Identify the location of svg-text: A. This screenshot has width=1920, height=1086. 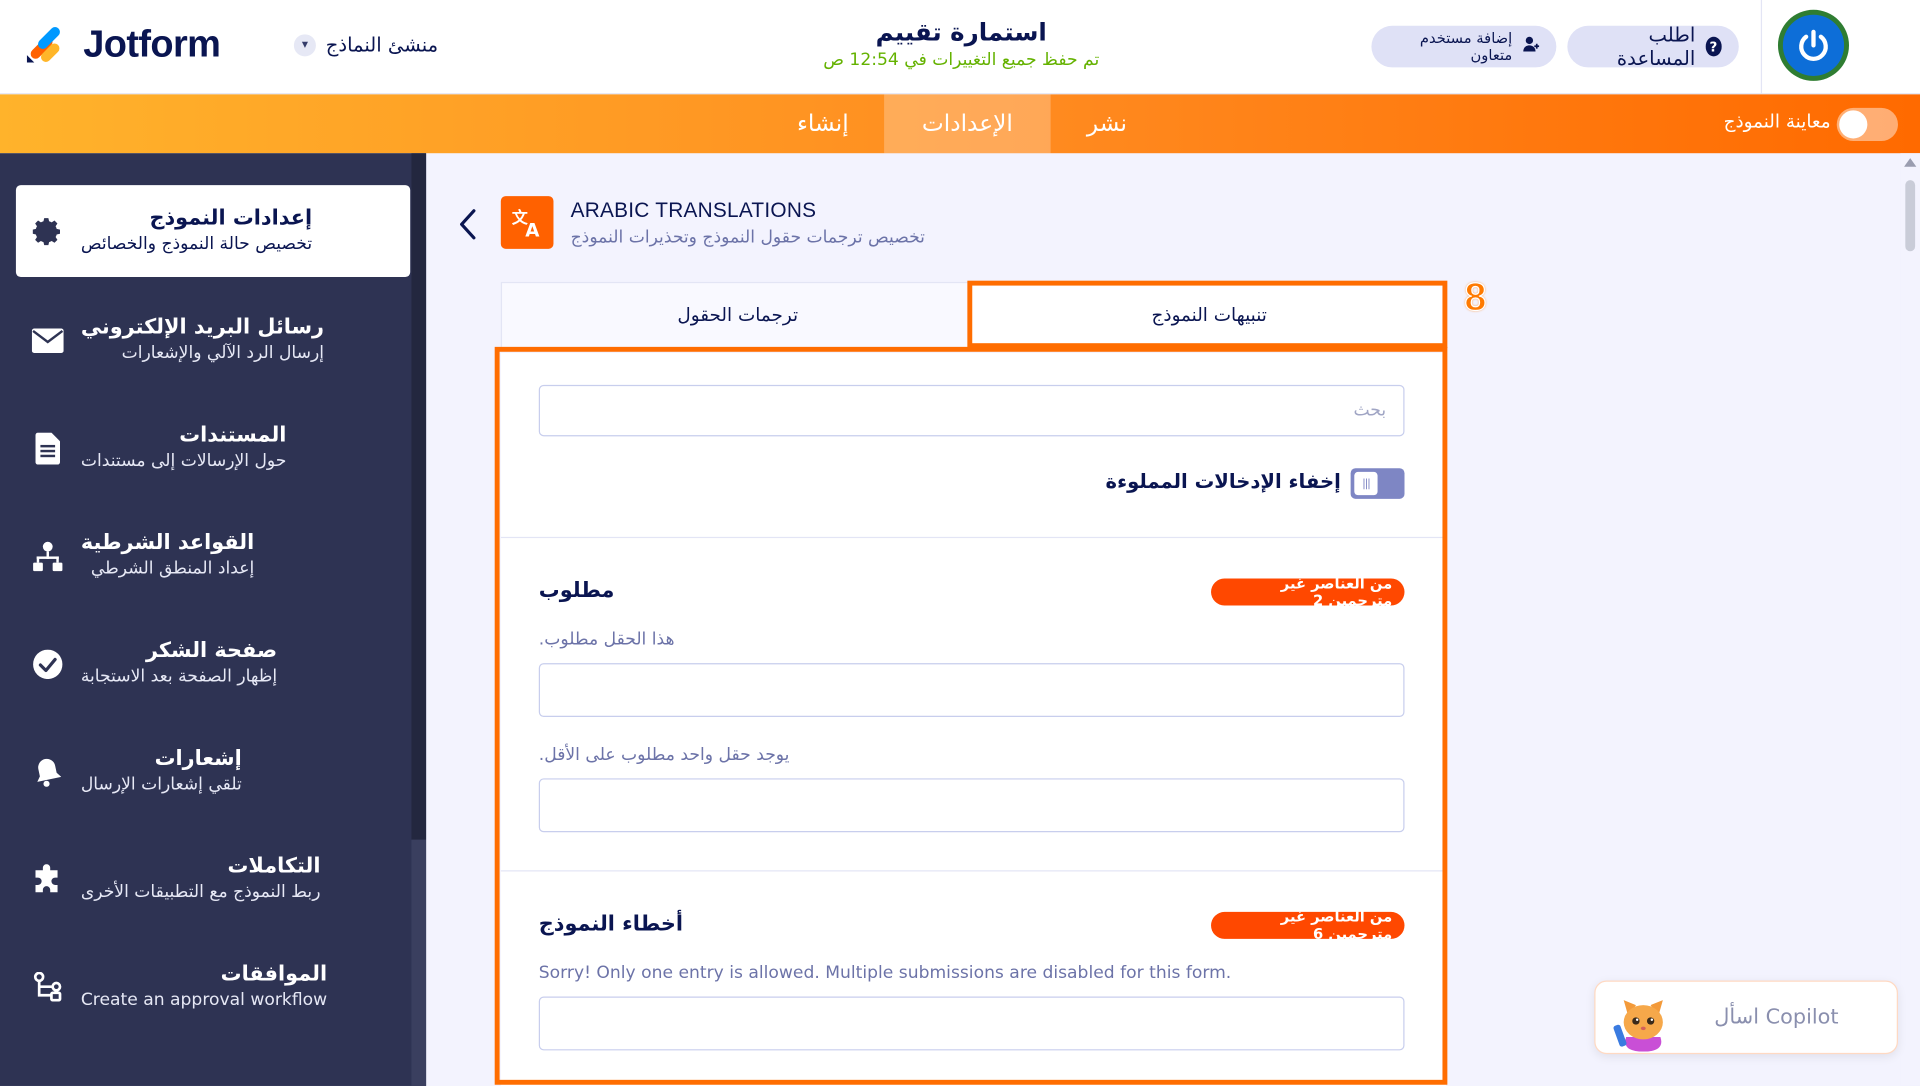
(532, 229).